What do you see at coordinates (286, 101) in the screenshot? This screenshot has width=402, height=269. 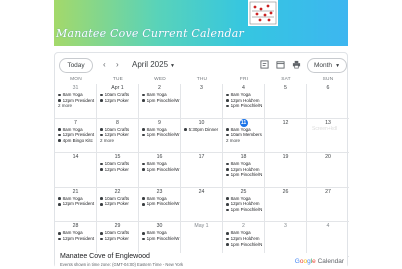 I see `day-cell: 5` at bounding box center [286, 101].